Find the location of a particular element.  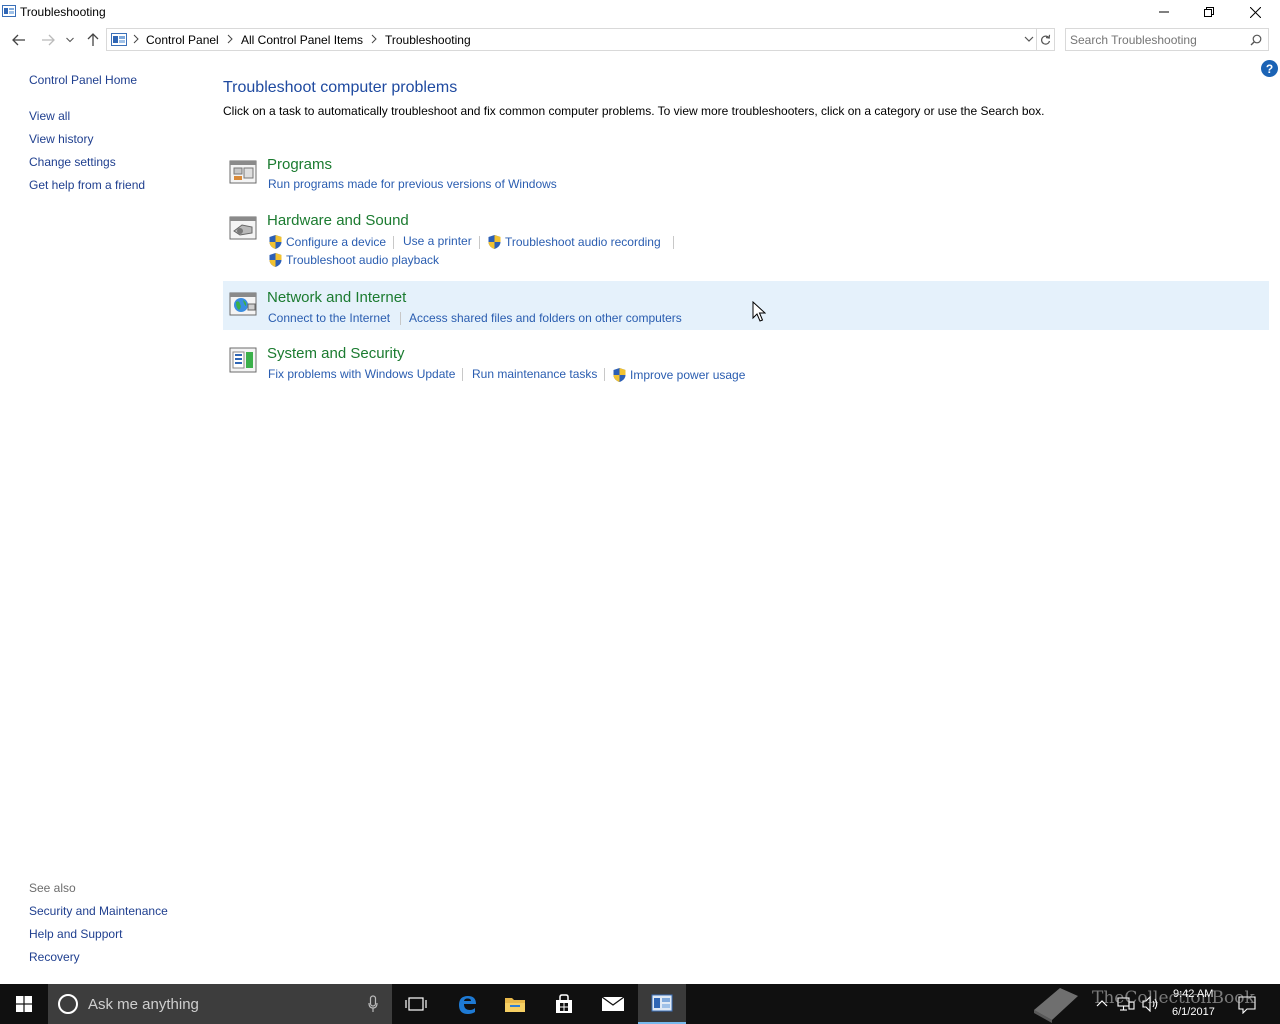

hardware-sound-category-link: Hardware and Sound is located at coordinates (338, 220).